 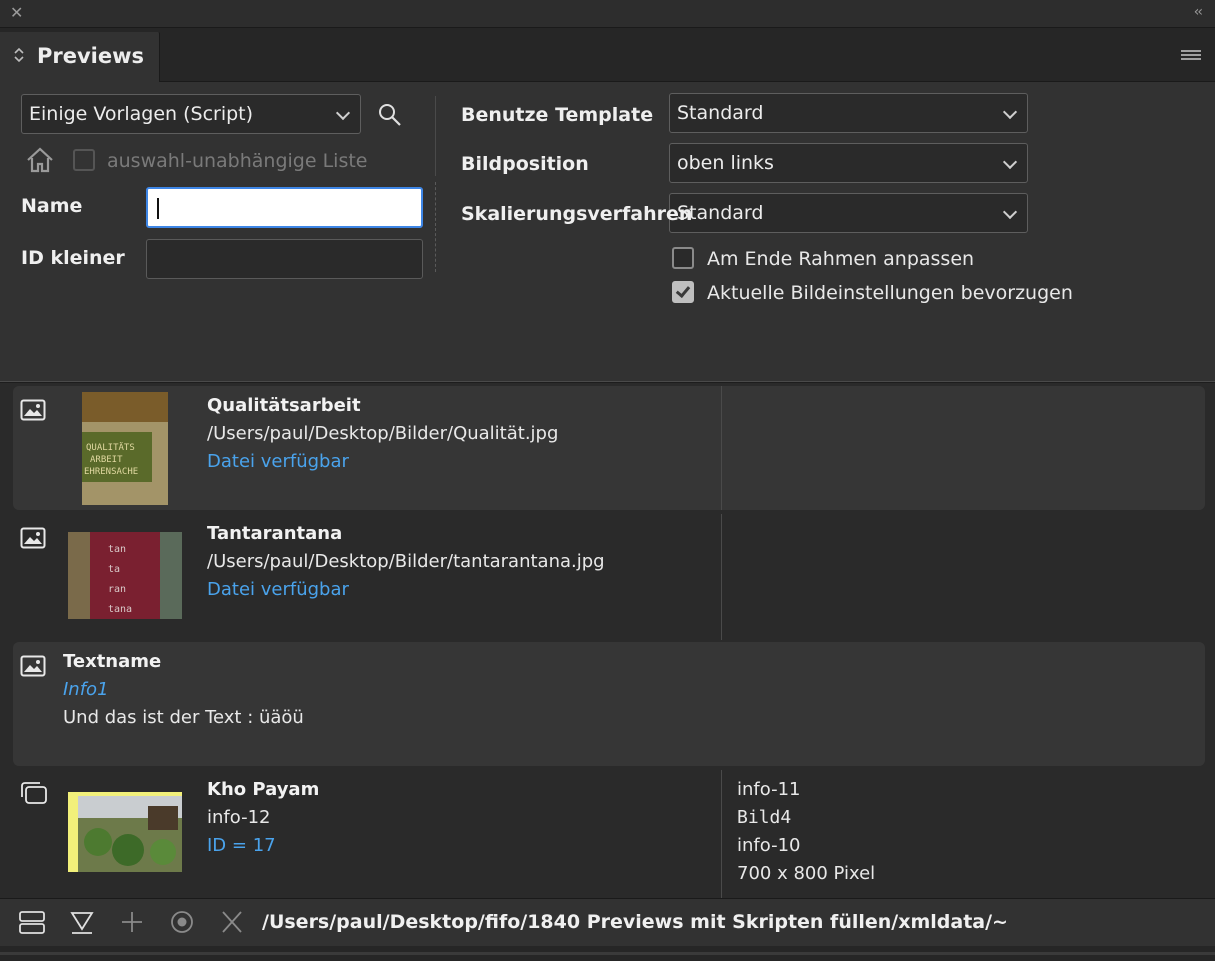 I want to click on entry-meta: info-11, so click(x=769, y=789).